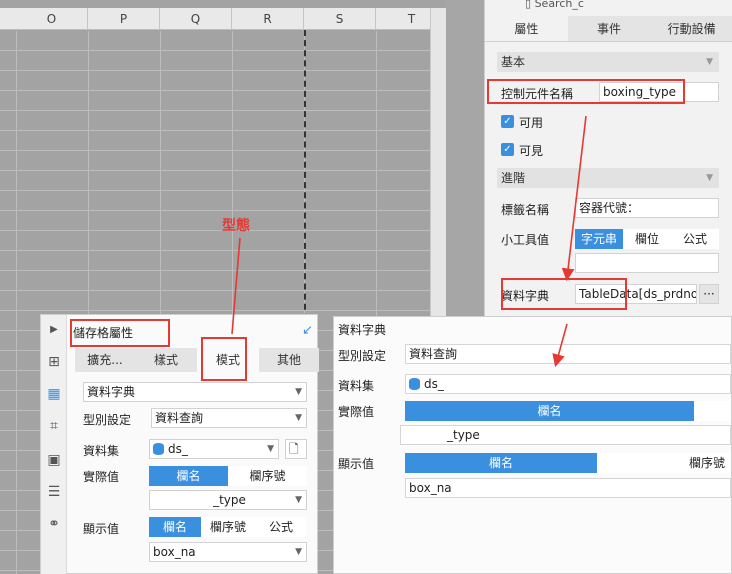 The image size is (732, 574). Describe the element at coordinates (101, 477) in the screenshot. I see `actual-value-label: 實際值` at that location.